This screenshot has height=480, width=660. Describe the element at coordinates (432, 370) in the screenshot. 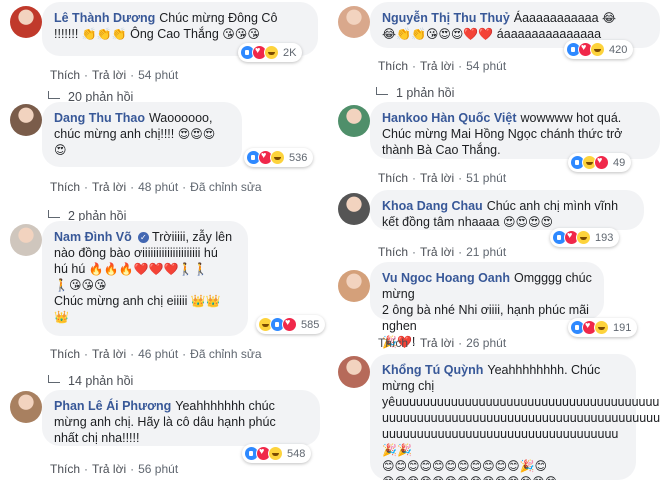

I see `comment-author-link: Khổng Tú Quỳnh` at that location.